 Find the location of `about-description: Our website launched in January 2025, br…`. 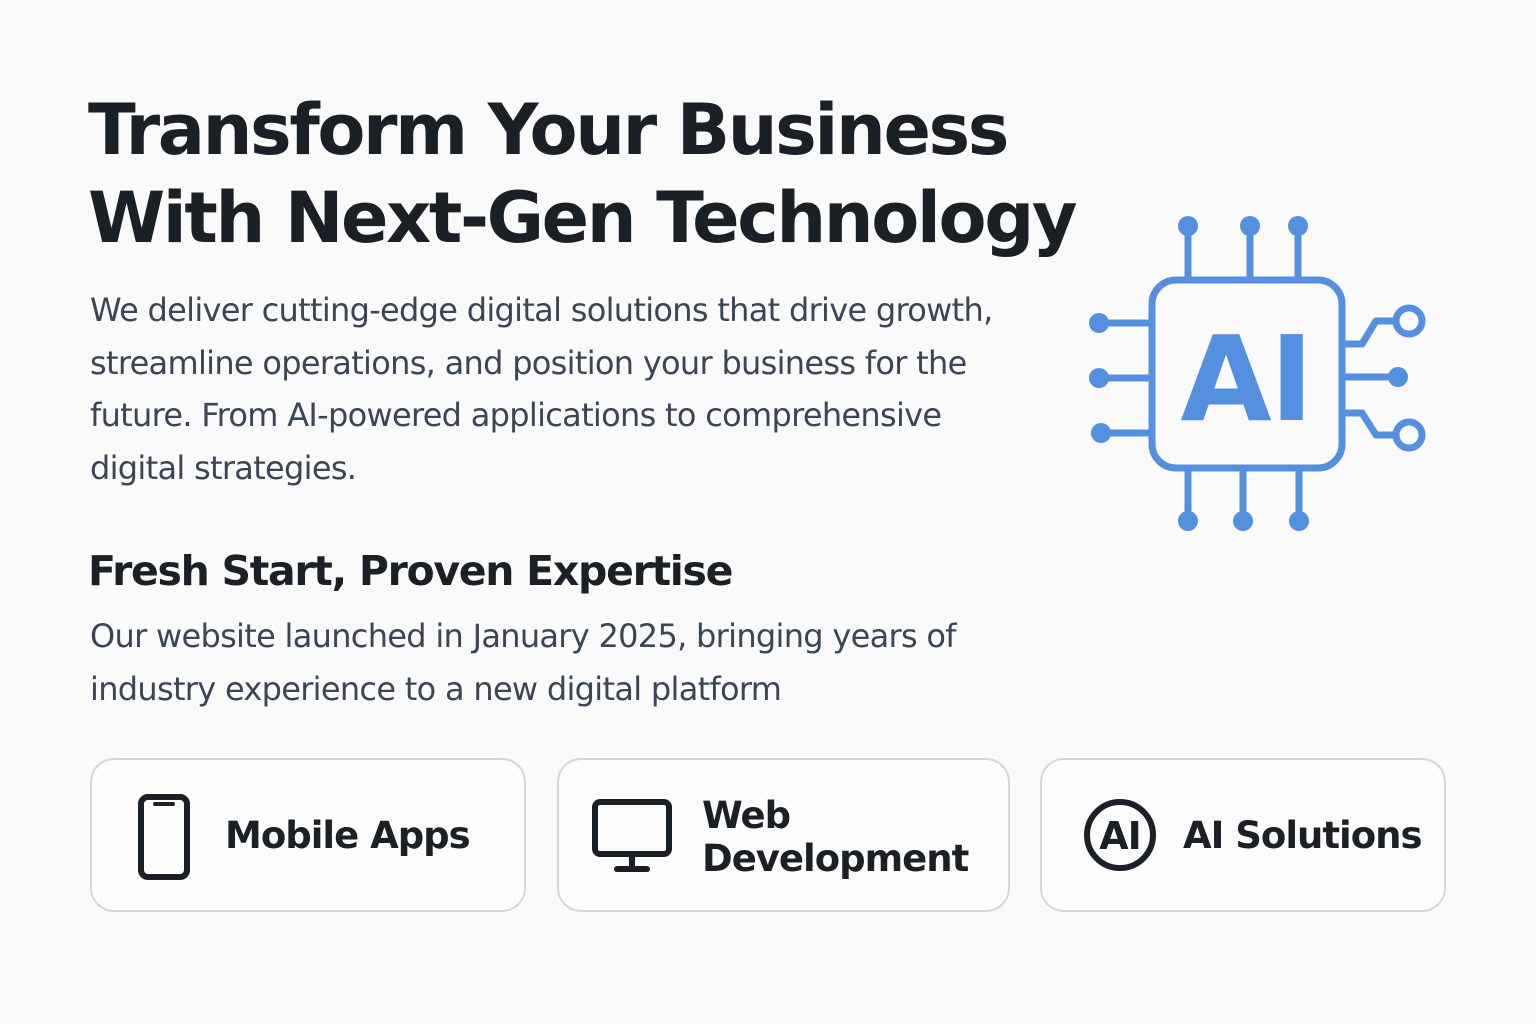

about-description: Our website launched in January 2025, br… is located at coordinates (570, 662).